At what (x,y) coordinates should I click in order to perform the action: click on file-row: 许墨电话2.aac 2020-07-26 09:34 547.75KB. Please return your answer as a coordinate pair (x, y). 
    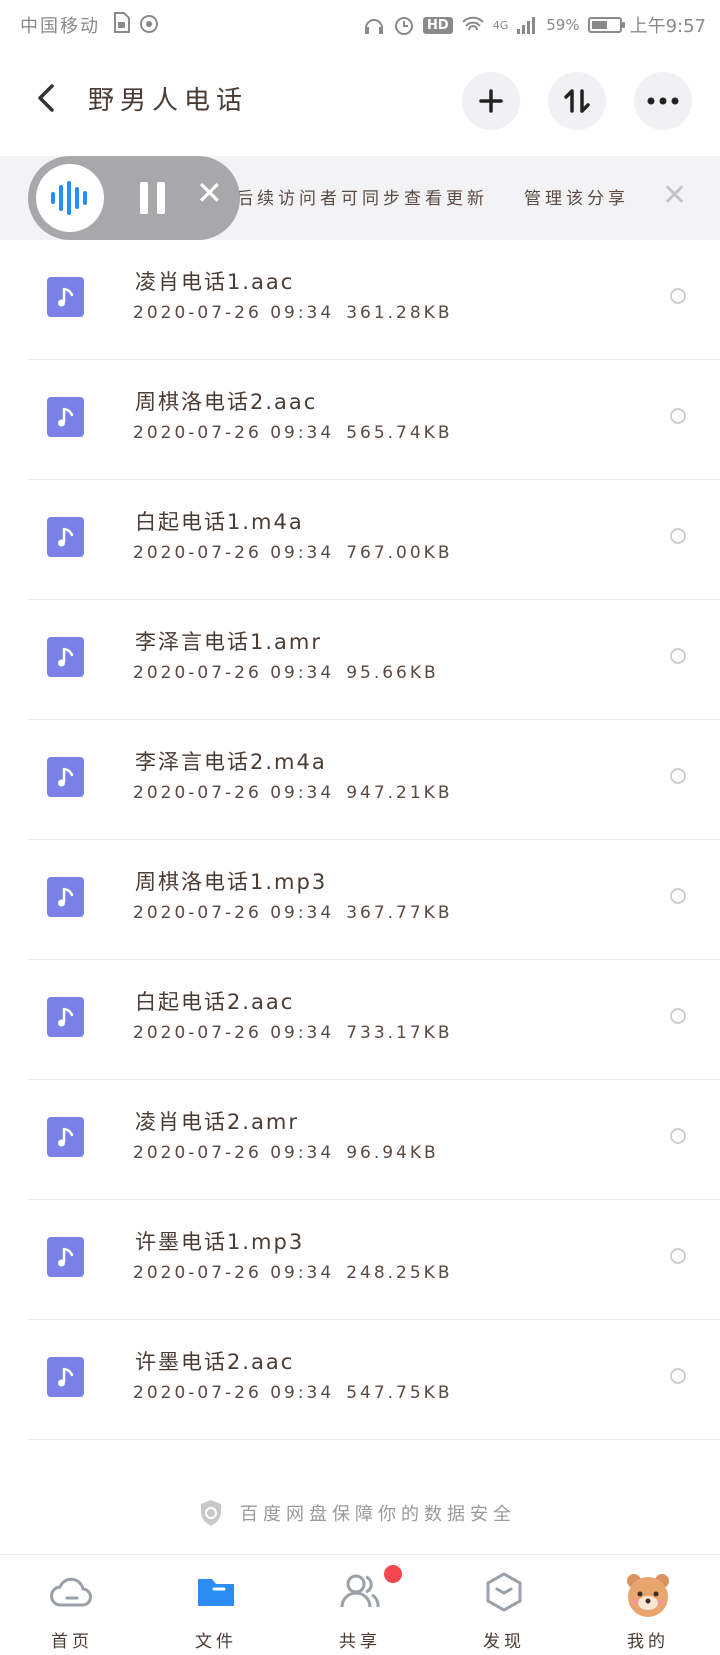
    Looking at the image, I should click on (360, 1380).